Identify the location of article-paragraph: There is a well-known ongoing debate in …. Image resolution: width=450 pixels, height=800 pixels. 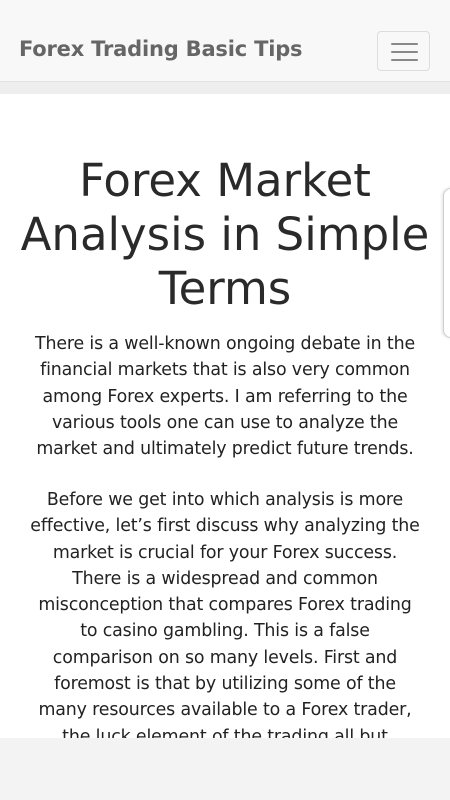
(225, 397).